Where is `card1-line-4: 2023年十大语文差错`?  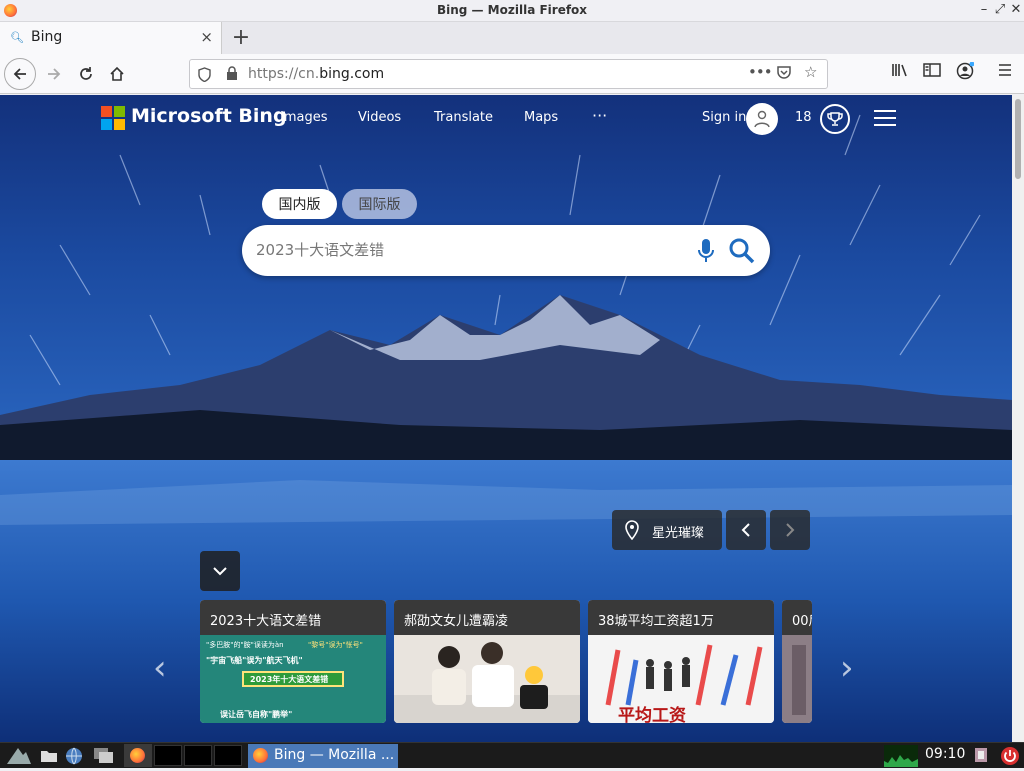 card1-line-4: 2023年十大语文差错 is located at coordinates (289, 679).